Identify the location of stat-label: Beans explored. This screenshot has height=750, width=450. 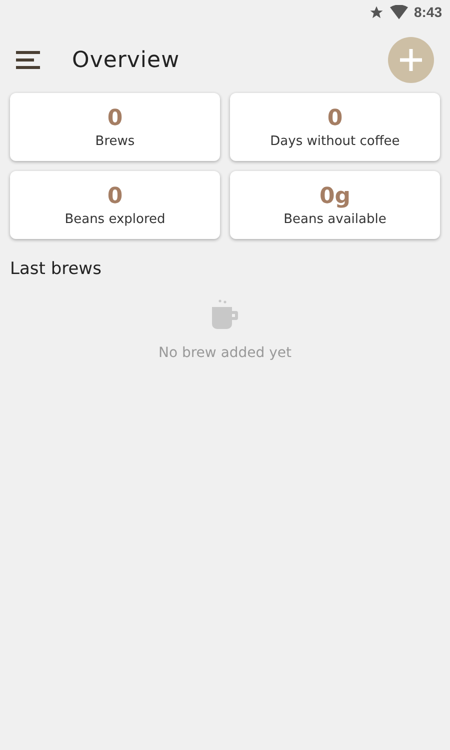
(115, 219).